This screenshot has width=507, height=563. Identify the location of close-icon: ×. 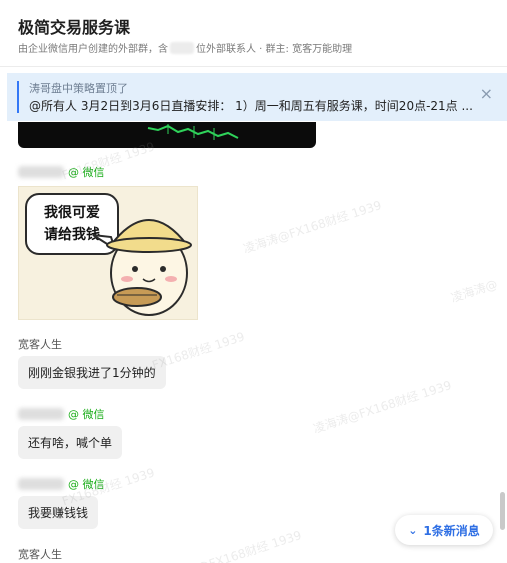
(486, 94).